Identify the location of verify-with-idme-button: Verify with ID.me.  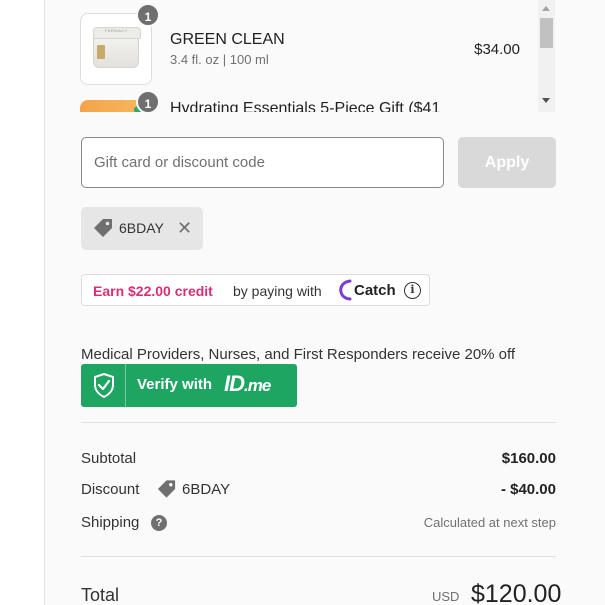
(189, 385).